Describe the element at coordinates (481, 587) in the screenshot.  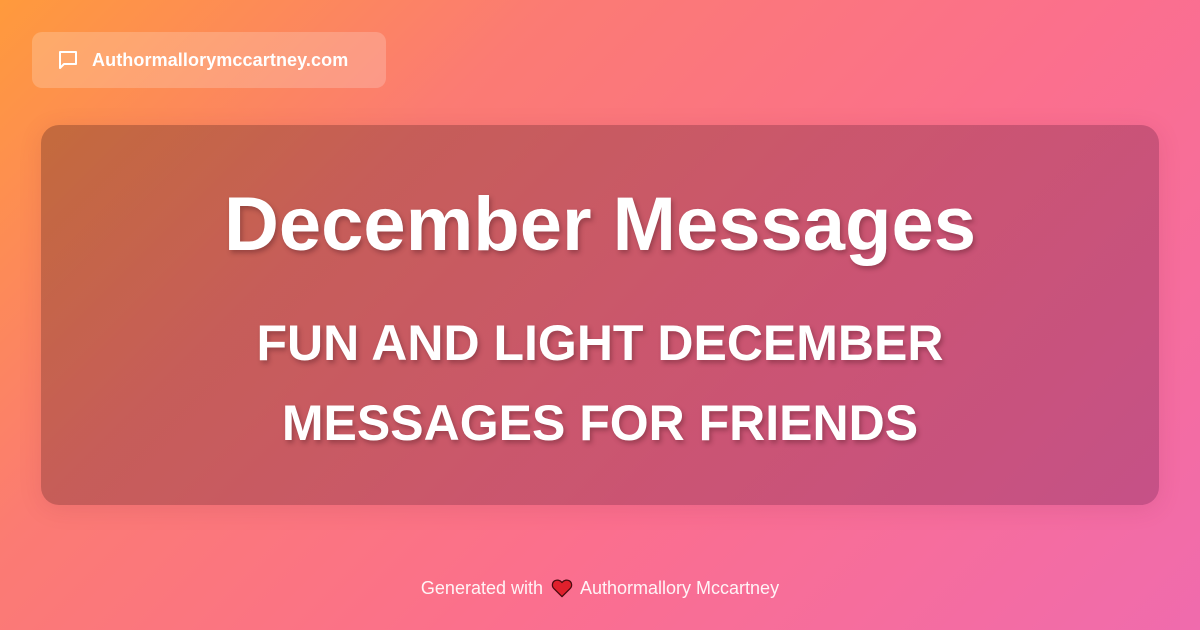
I see `footer-prefix: Generated with` at that location.